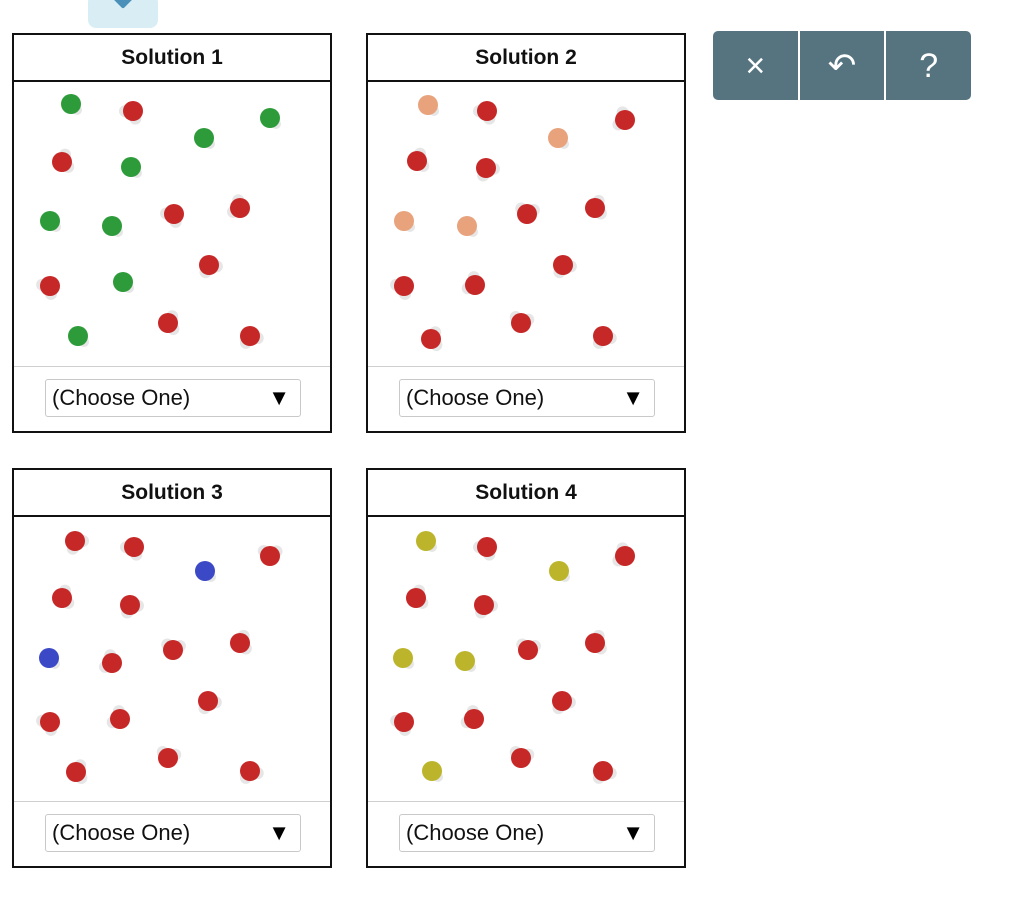  I want to click on panel-title: Solution 4, so click(526, 493).